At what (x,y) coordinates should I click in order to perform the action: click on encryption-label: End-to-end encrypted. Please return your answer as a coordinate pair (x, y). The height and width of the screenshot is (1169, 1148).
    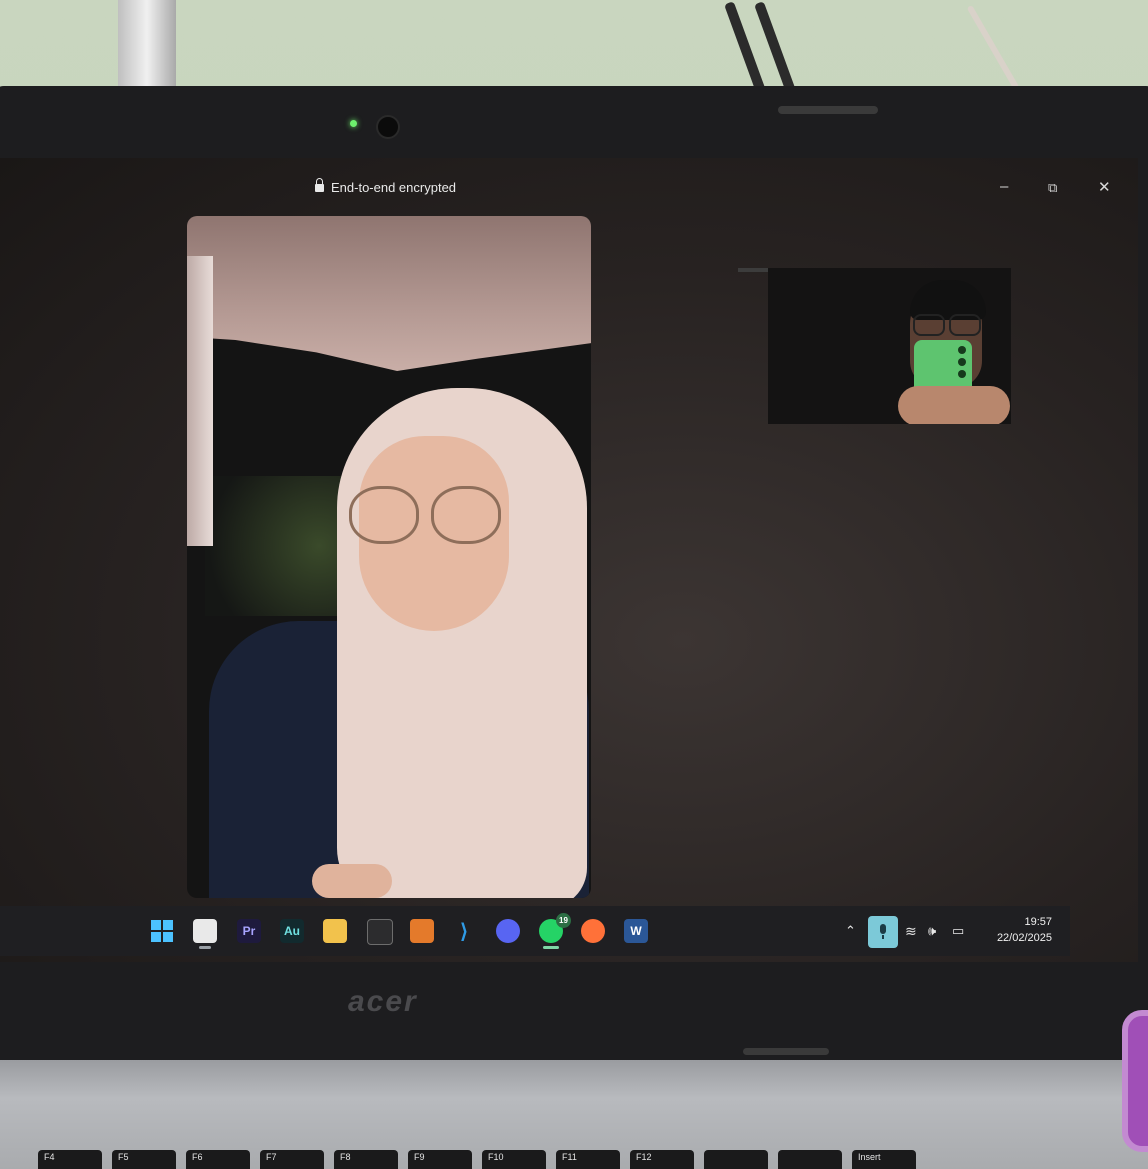
    Looking at the image, I should click on (394, 187).